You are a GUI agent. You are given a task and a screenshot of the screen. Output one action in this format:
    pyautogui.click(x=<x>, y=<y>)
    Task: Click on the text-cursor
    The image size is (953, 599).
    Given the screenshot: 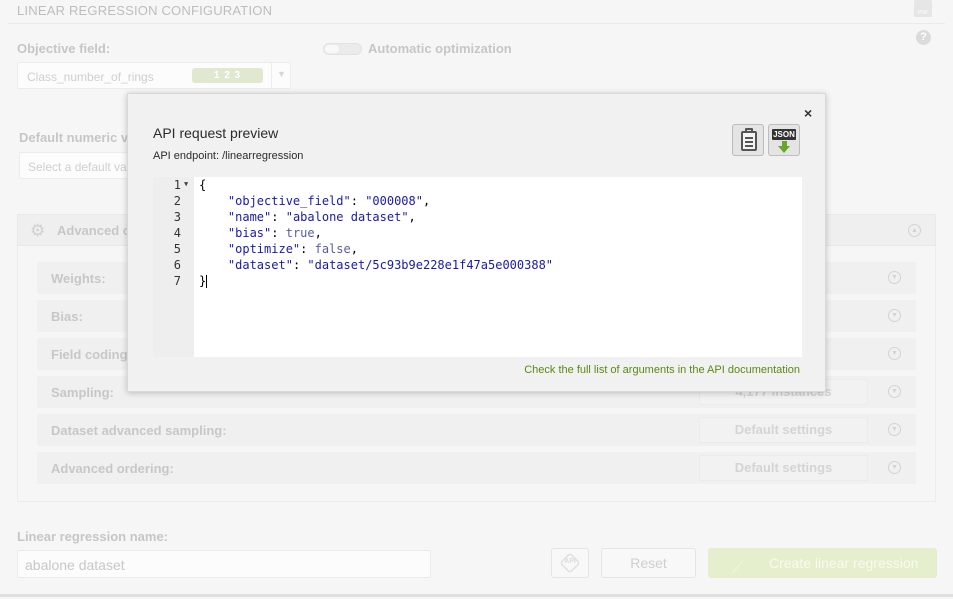 What is the action you would take?
    pyautogui.click(x=207, y=281)
    